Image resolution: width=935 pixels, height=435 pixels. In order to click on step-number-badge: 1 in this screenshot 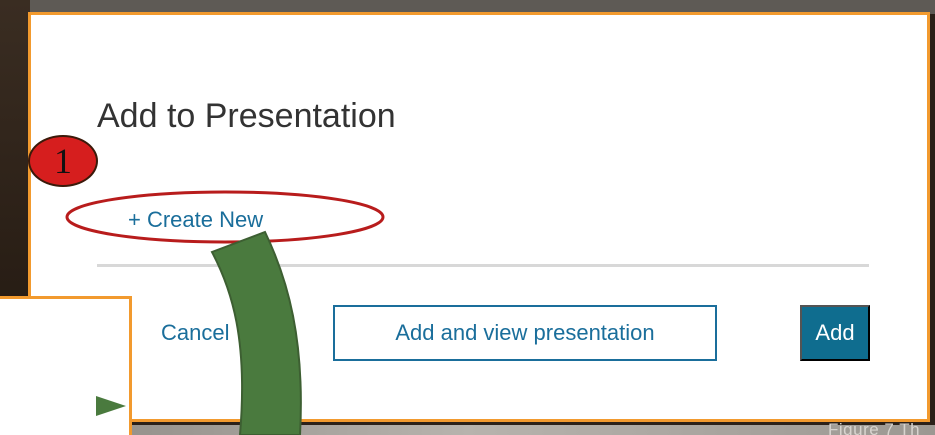, I will do `click(63, 161)`.